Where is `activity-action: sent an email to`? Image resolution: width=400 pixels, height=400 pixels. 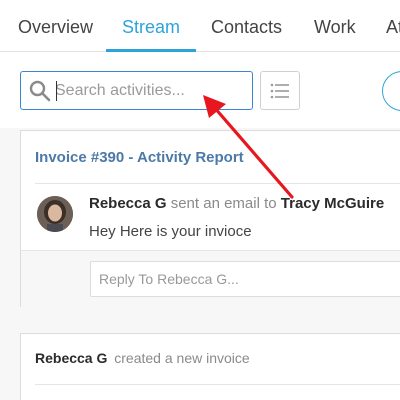
activity-action: sent an email to is located at coordinates (223, 203).